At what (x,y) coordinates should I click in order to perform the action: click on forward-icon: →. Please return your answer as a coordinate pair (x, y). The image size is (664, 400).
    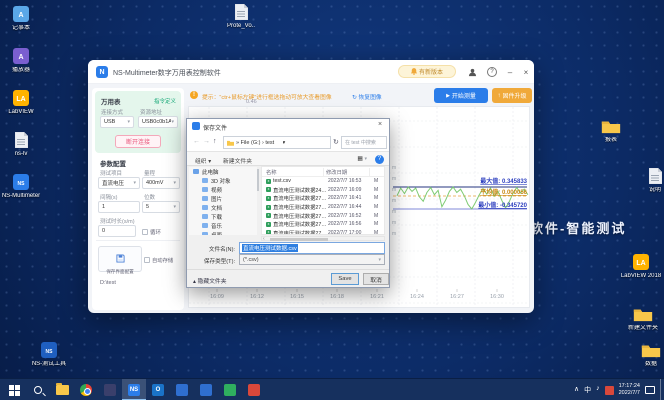
    Looking at the image, I should click on (206, 141).